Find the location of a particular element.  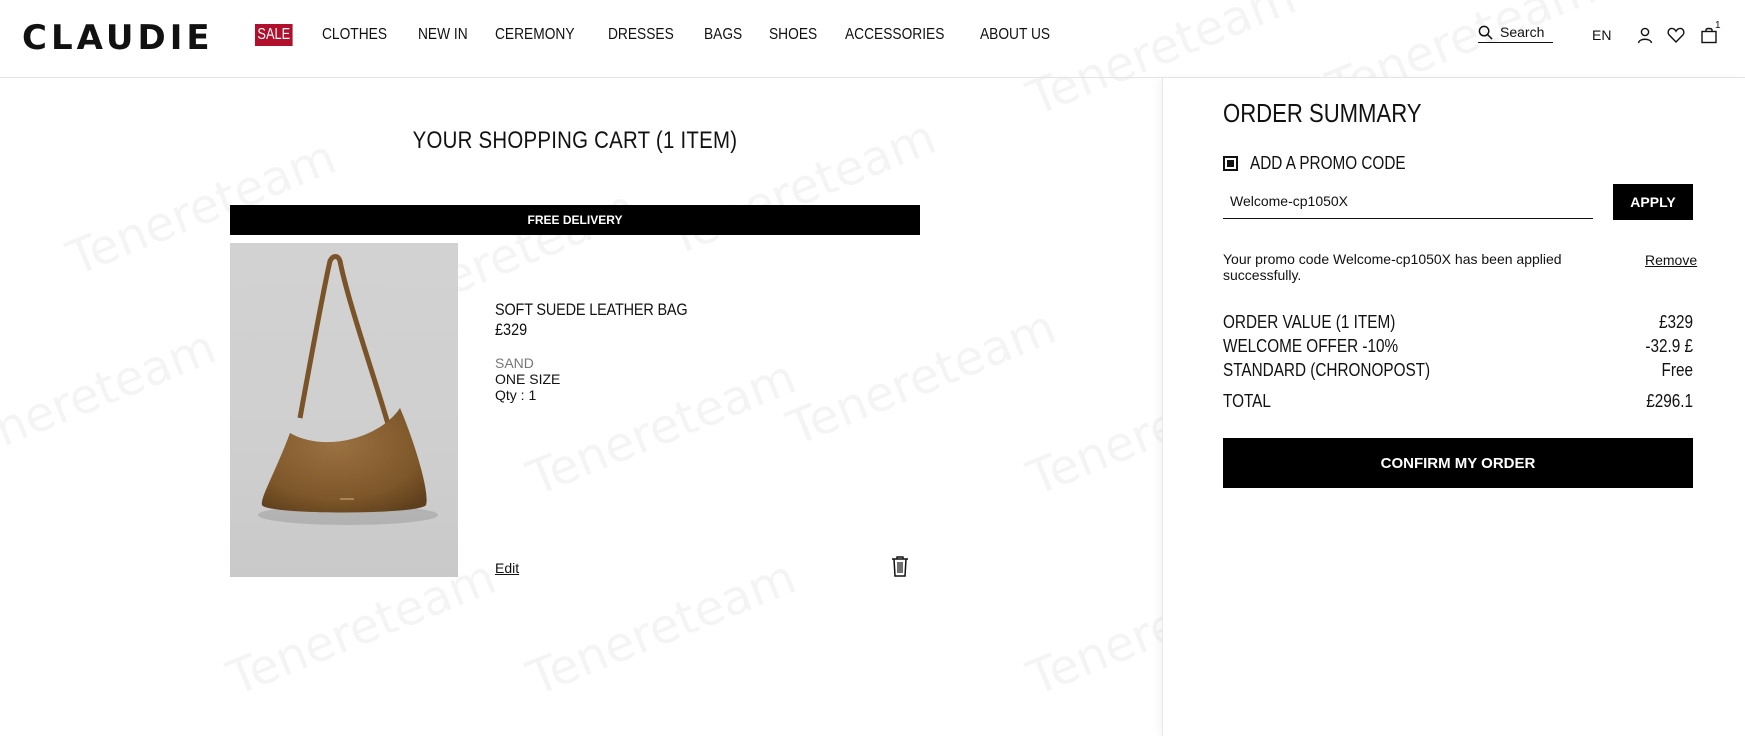

nav-item-shoes: SHOES is located at coordinates (793, 35).